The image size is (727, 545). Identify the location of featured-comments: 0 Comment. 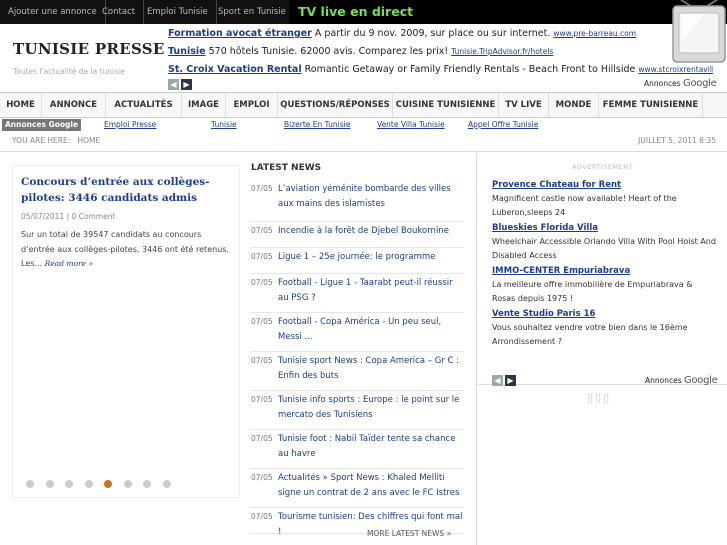
(94, 216).